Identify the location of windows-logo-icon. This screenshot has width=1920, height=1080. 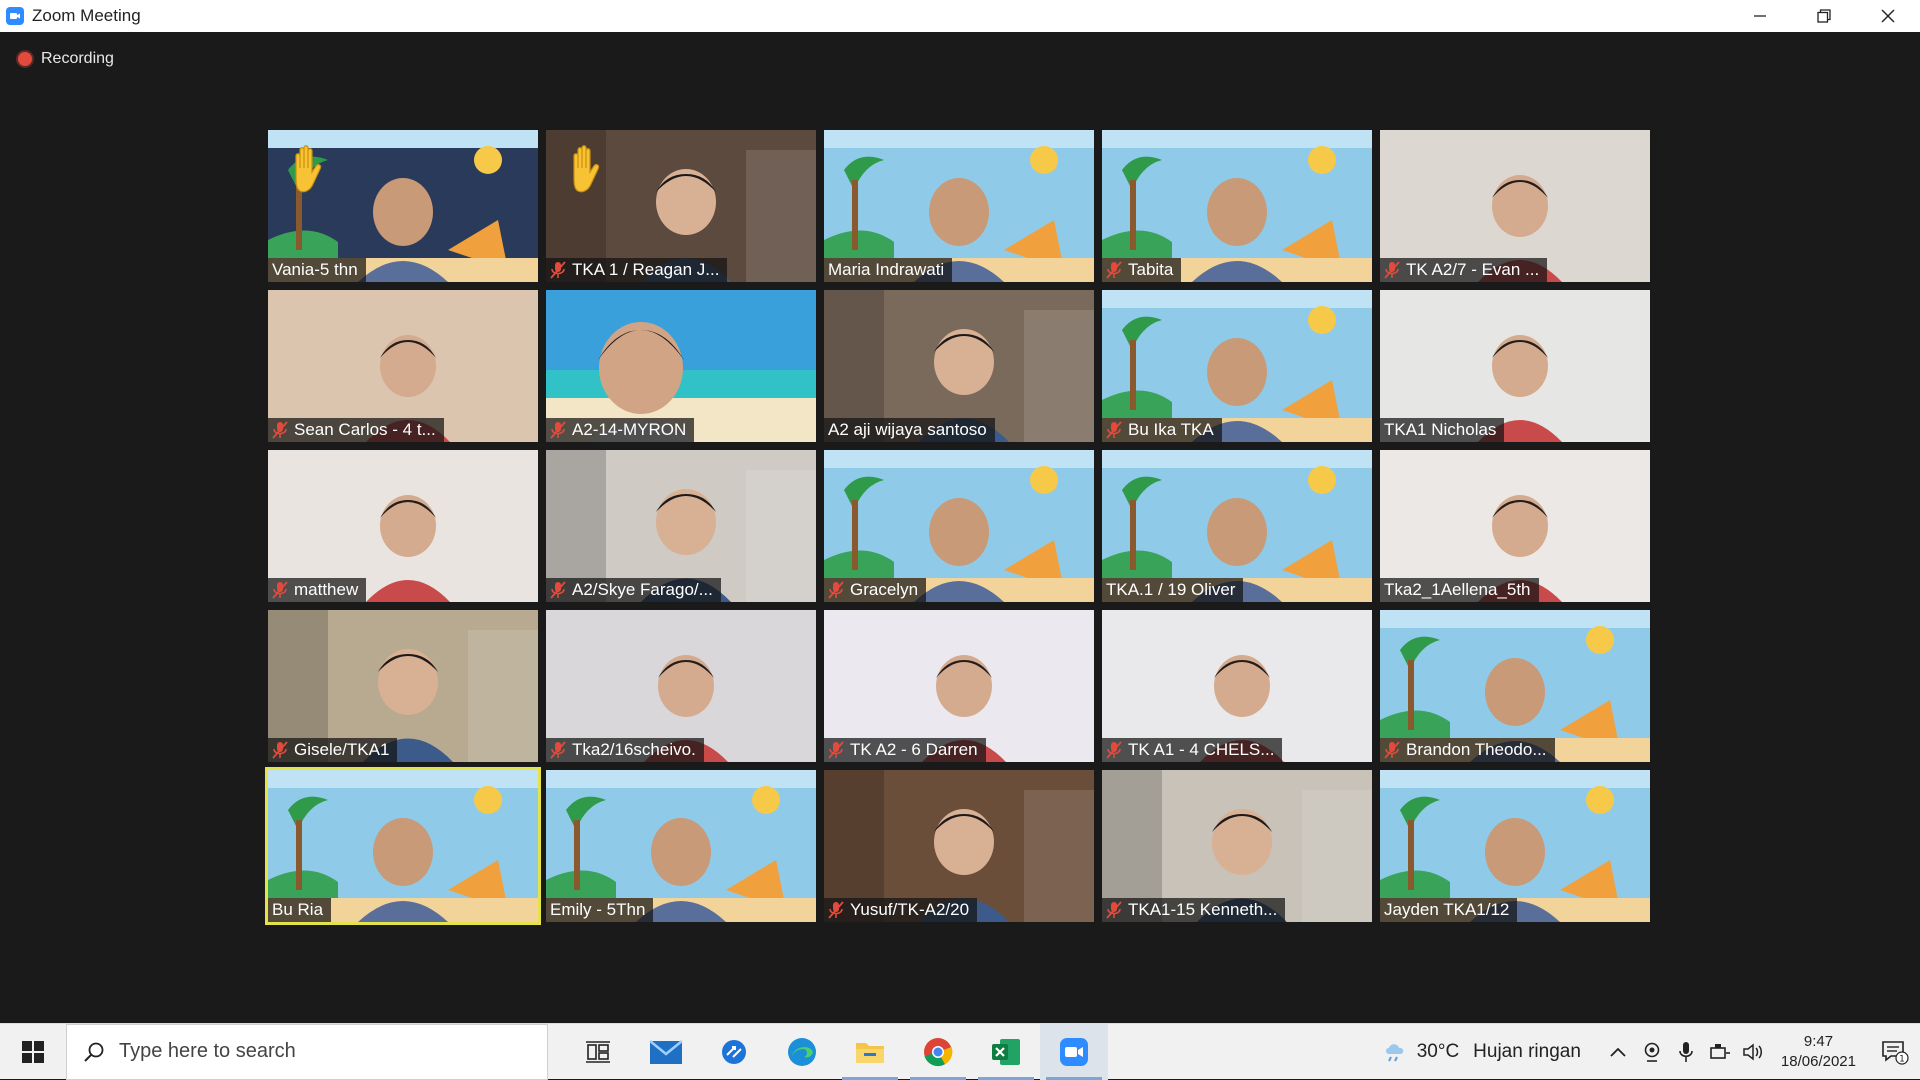
(33, 1051).